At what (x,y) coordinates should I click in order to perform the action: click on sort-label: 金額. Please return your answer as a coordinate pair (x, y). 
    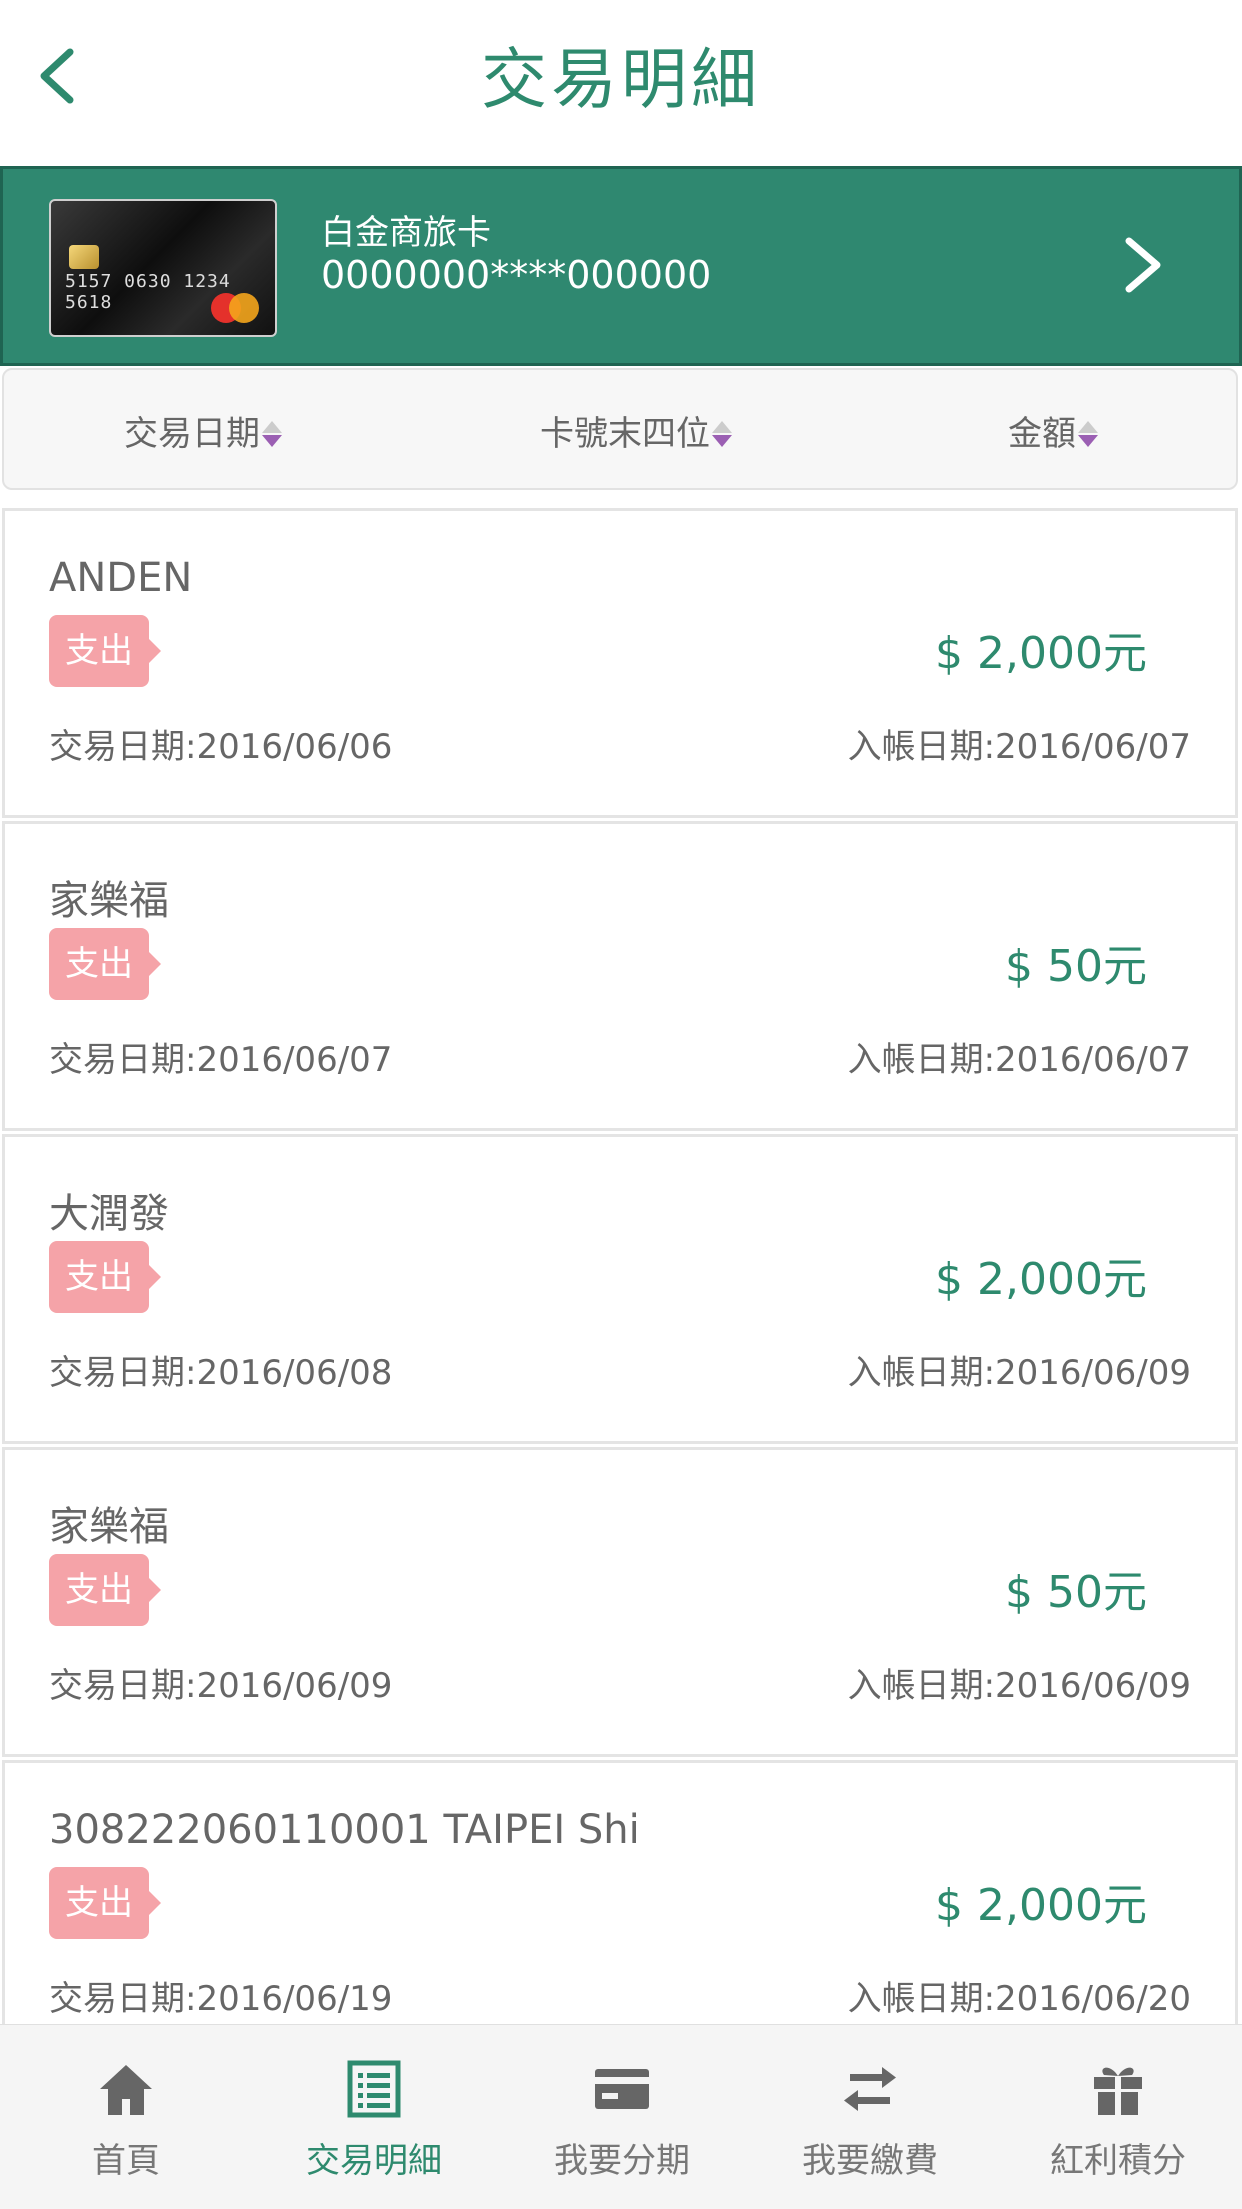
    Looking at the image, I should click on (1042, 434).